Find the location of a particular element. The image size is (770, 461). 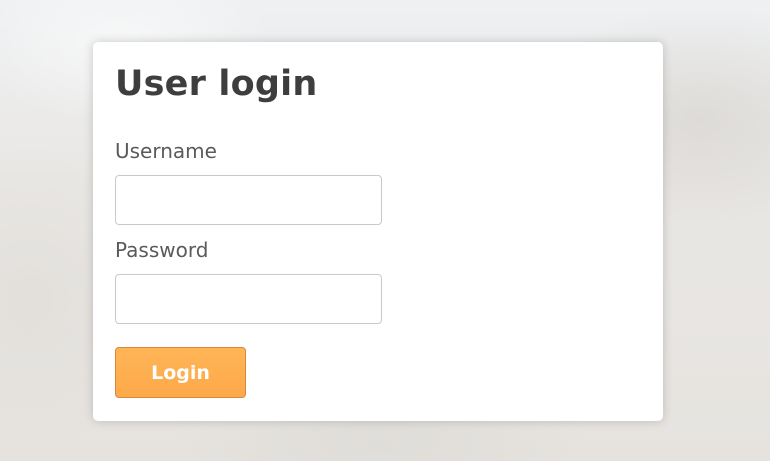

username-field is located at coordinates (248, 200).